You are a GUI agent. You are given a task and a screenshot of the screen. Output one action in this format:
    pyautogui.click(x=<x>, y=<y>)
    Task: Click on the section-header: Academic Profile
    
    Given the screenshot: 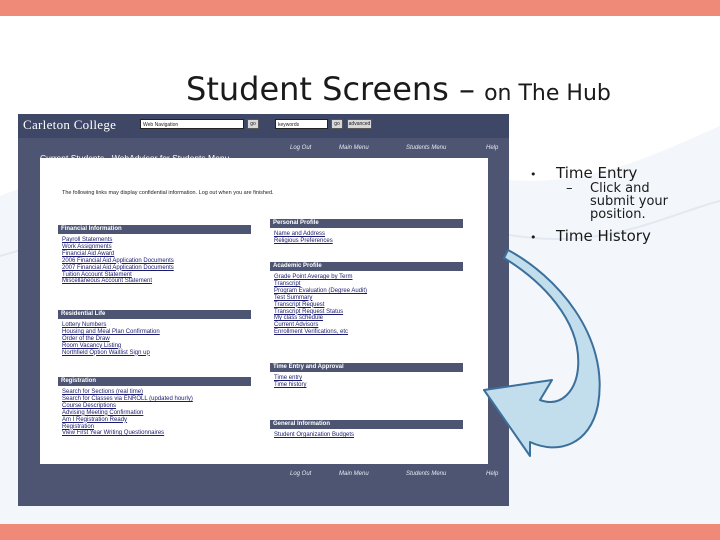 What is the action you would take?
    pyautogui.click(x=366, y=266)
    